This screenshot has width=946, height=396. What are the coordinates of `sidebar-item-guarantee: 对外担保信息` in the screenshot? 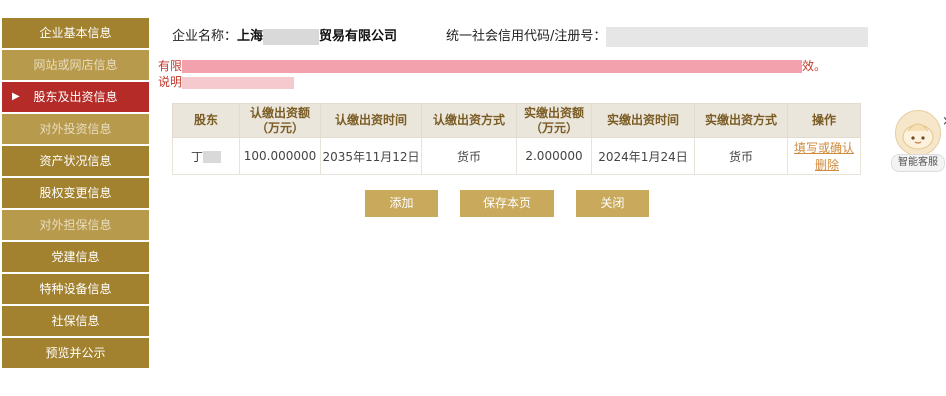 It's located at (75, 225).